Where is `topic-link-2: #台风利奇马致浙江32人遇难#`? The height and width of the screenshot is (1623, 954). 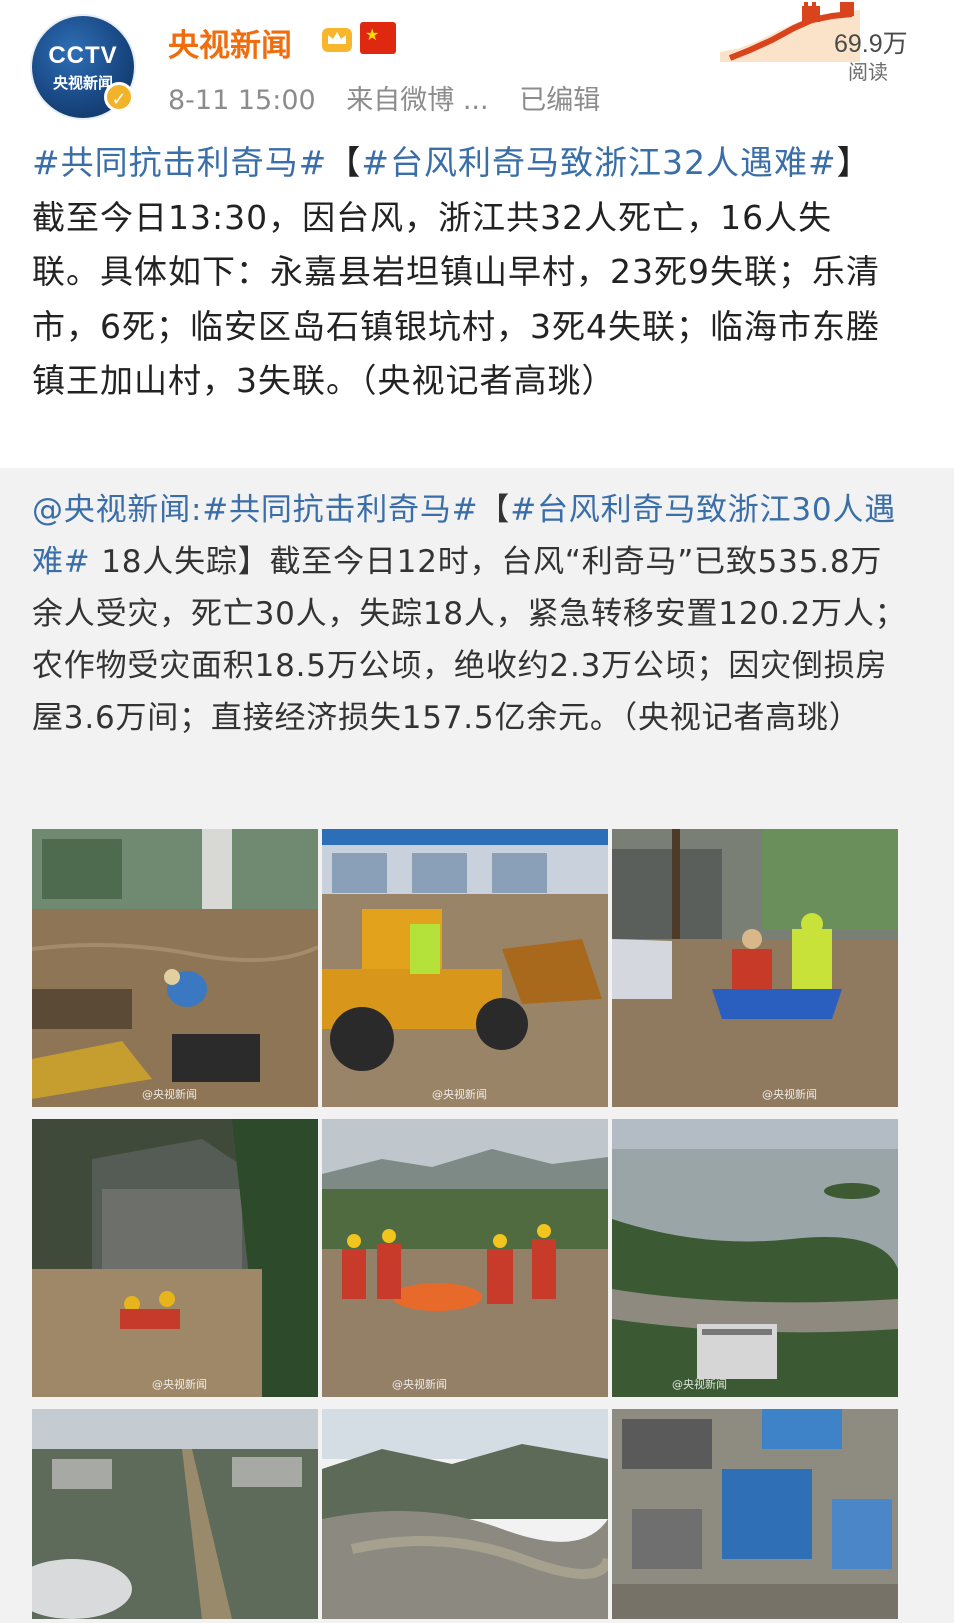 topic-link-2: #台风利奇马致浙江32人遇难# is located at coordinates (598, 162).